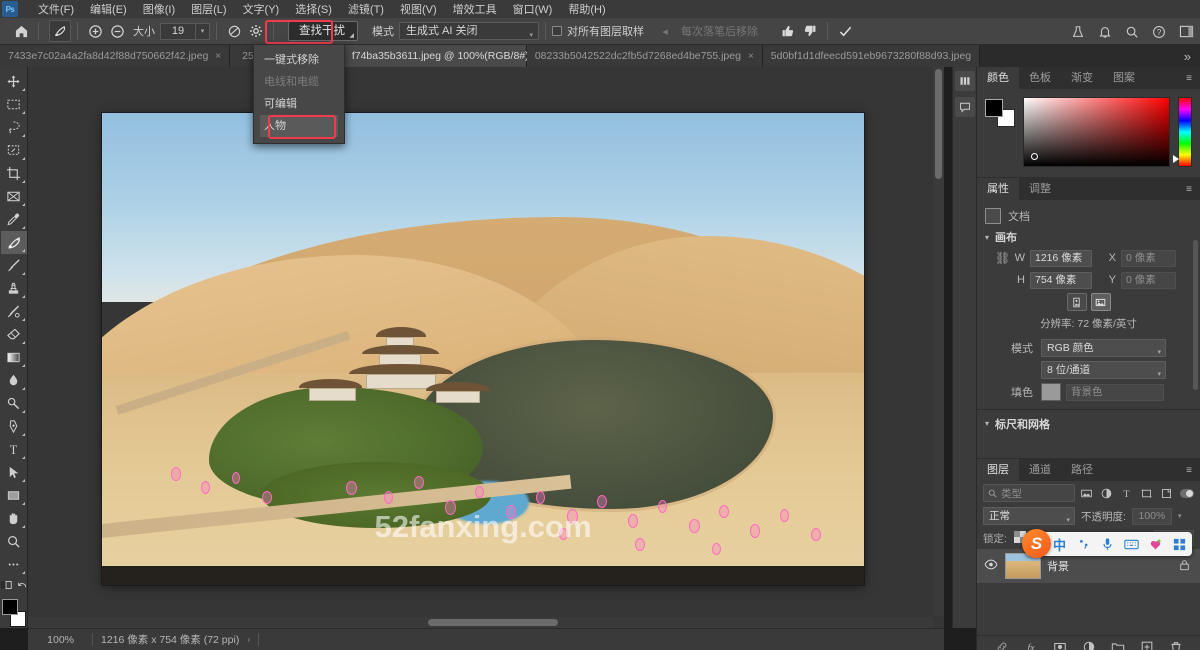  I want to click on zoom-tool, so click(14, 541).